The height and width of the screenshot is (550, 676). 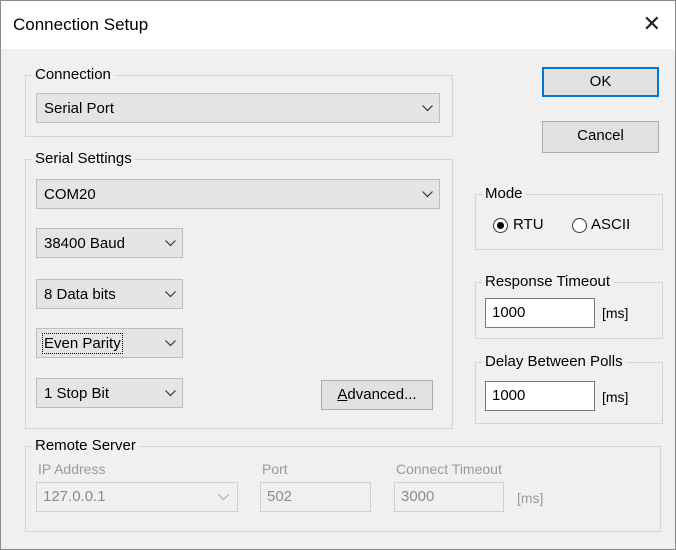 I want to click on connection-group-label: Connection, so click(x=73, y=74).